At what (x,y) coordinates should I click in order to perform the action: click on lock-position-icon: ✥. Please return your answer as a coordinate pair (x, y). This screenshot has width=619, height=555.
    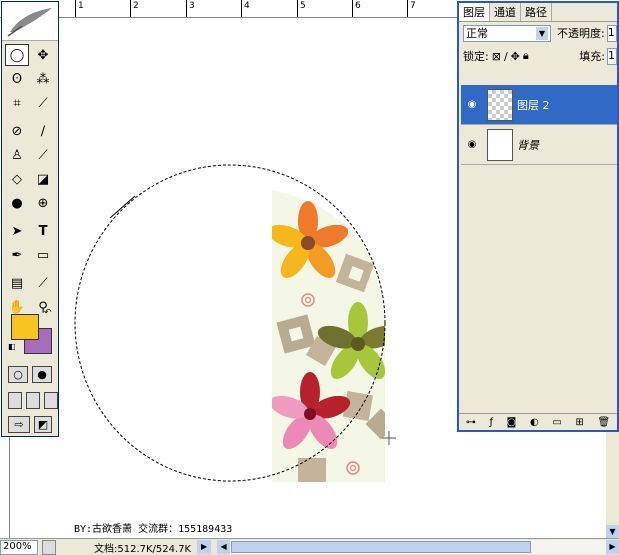
    Looking at the image, I should click on (515, 56).